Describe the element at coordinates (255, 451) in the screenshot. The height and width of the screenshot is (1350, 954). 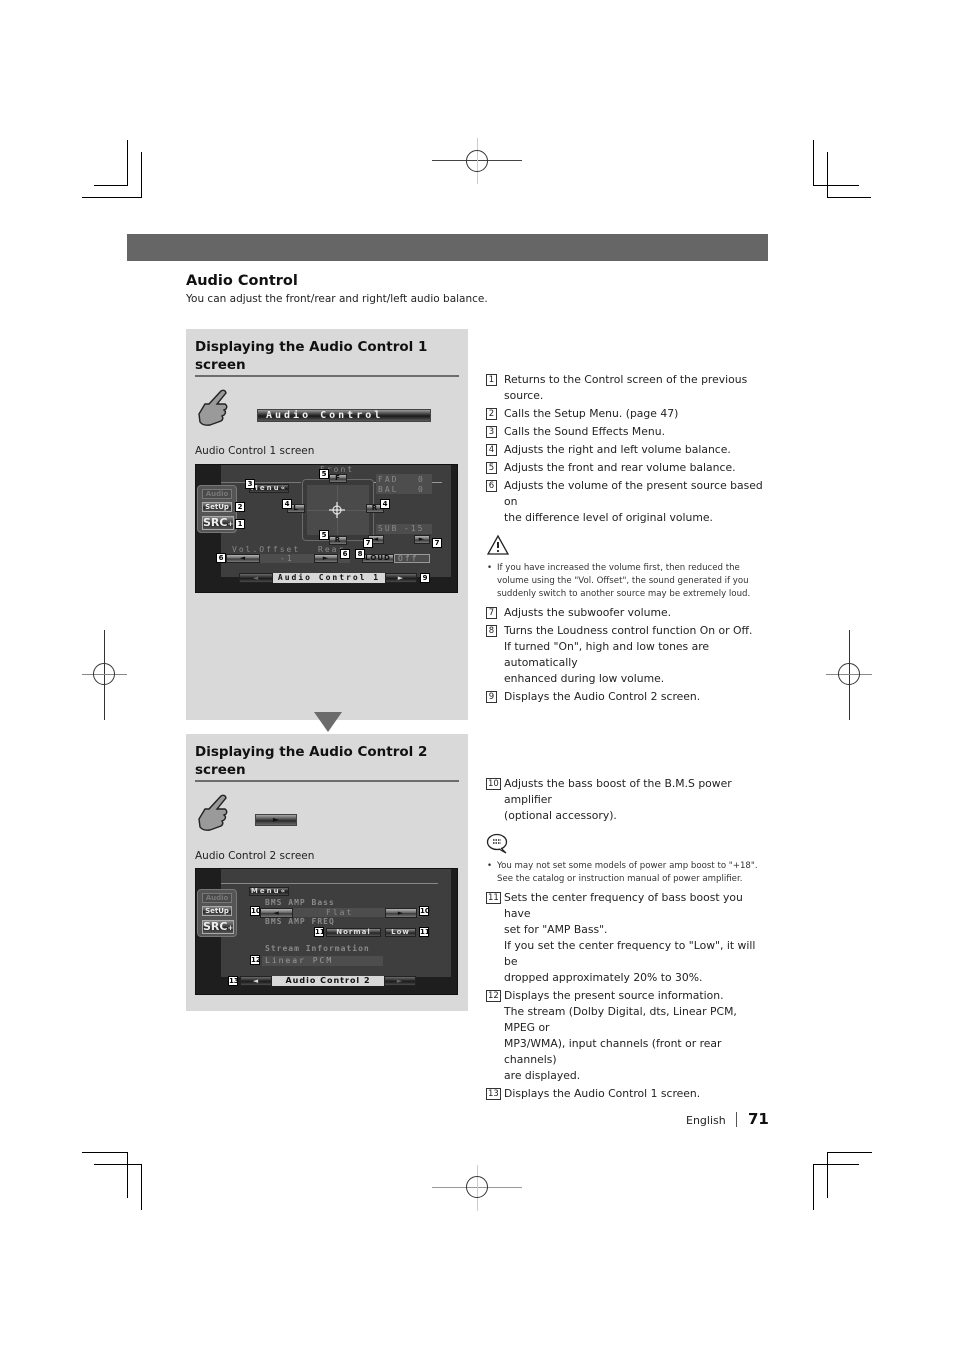
I see `panel1-caption: Audio Control 1 screen` at that location.